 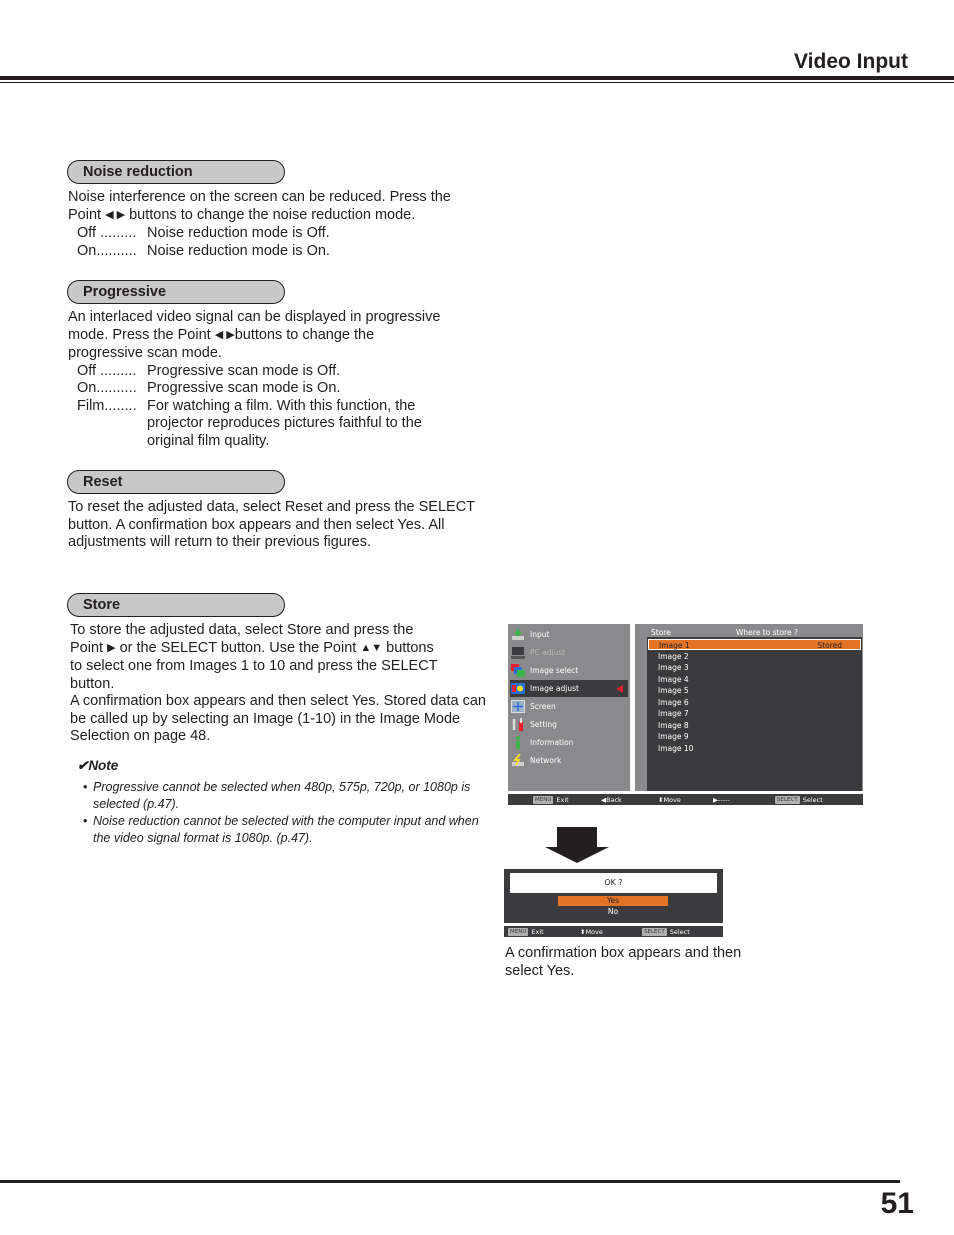 What do you see at coordinates (754, 702) in the screenshot?
I see `store-slot-row: Image 6` at bounding box center [754, 702].